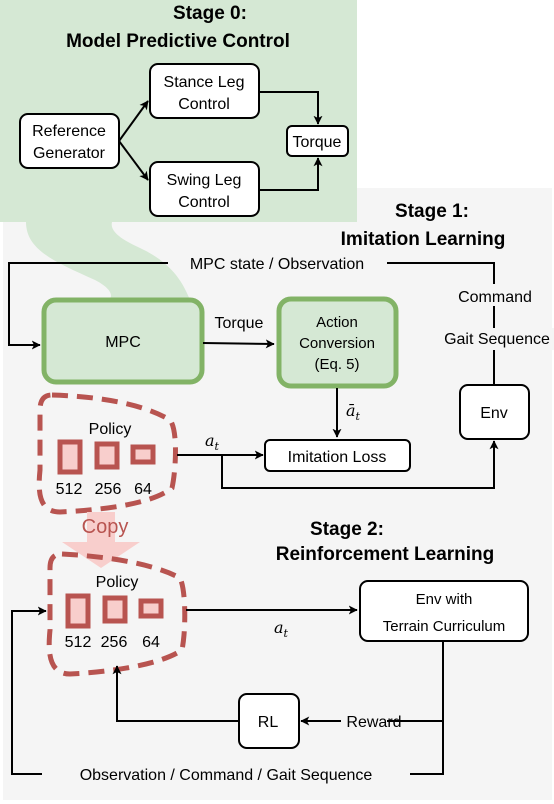 The height and width of the screenshot is (804, 554). What do you see at coordinates (69, 131) in the screenshot?
I see `reference-generator-label-1: Reference` at bounding box center [69, 131].